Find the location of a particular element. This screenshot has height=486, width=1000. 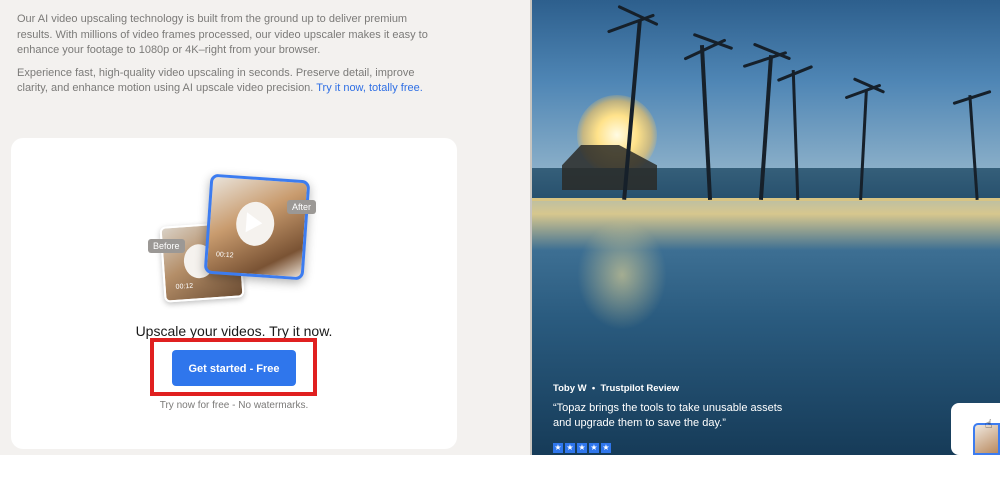

after-thumbnail: 00:12 is located at coordinates (257, 227).